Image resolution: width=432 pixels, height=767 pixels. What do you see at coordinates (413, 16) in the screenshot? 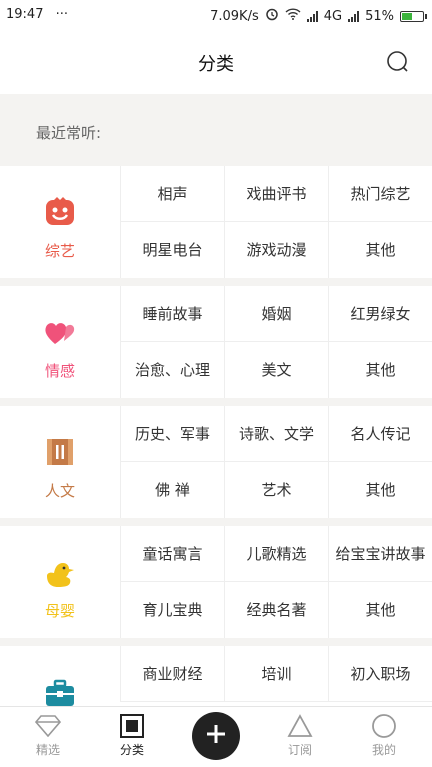
I see `battery-icon` at bounding box center [413, 16].